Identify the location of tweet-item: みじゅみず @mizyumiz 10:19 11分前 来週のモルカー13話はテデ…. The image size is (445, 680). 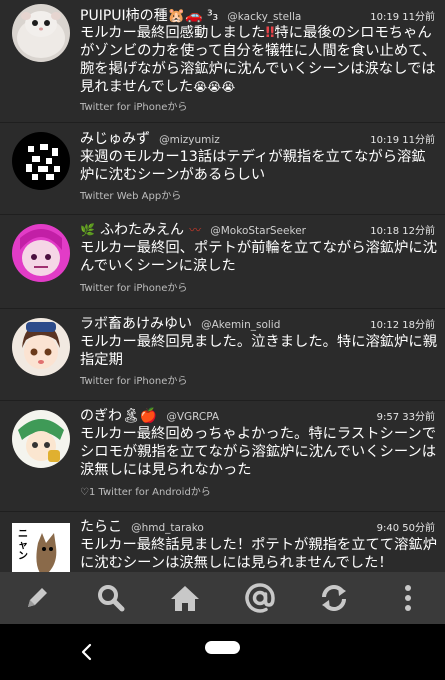
(222, 169).